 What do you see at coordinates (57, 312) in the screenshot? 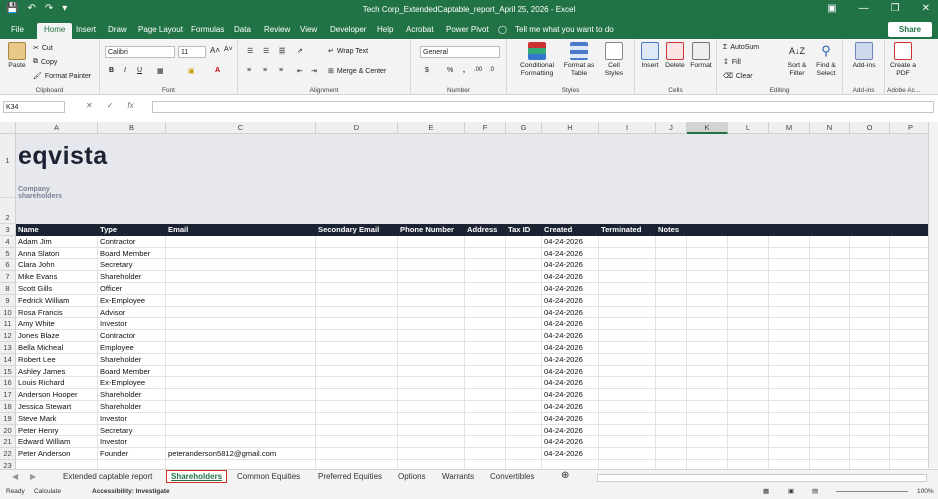
I see `cell-name: Rosa Francis` at bounding box center [57, 312].